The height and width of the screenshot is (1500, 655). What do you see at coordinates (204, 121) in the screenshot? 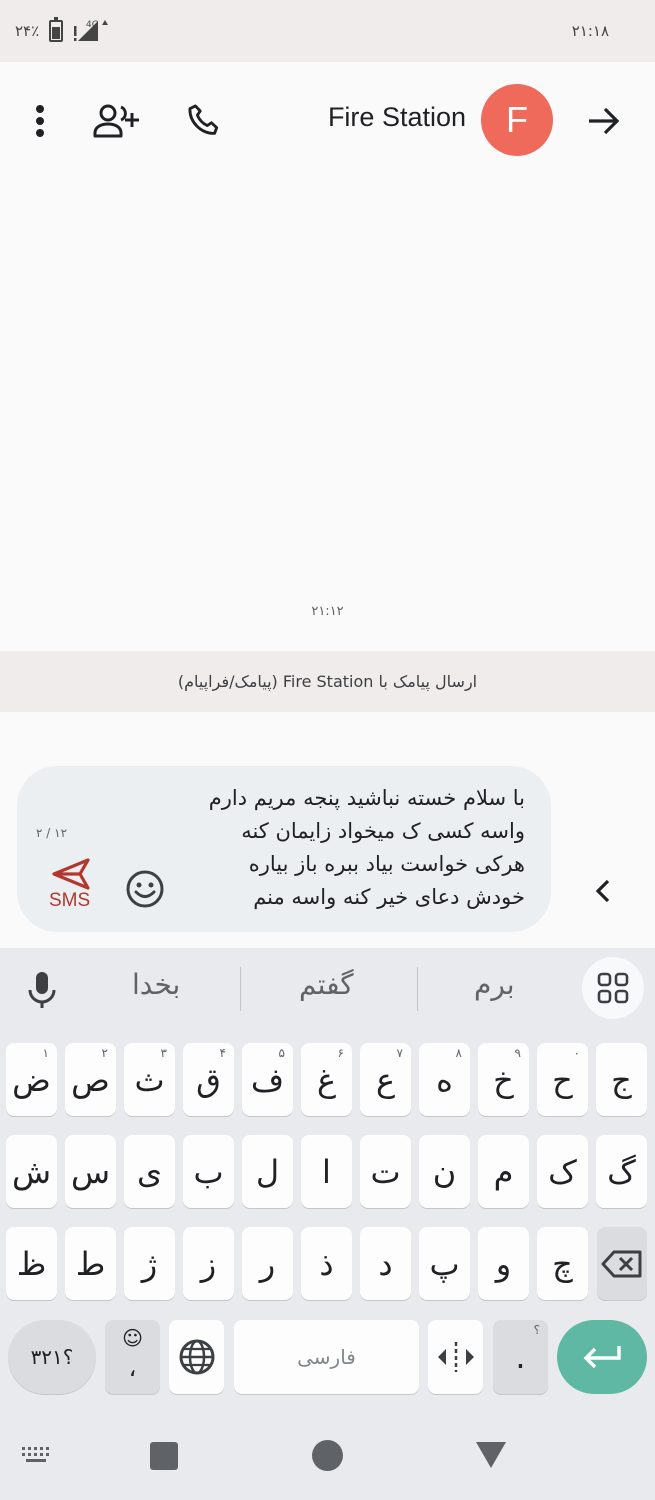
I see `call-button` at bounding box center [204, 121].